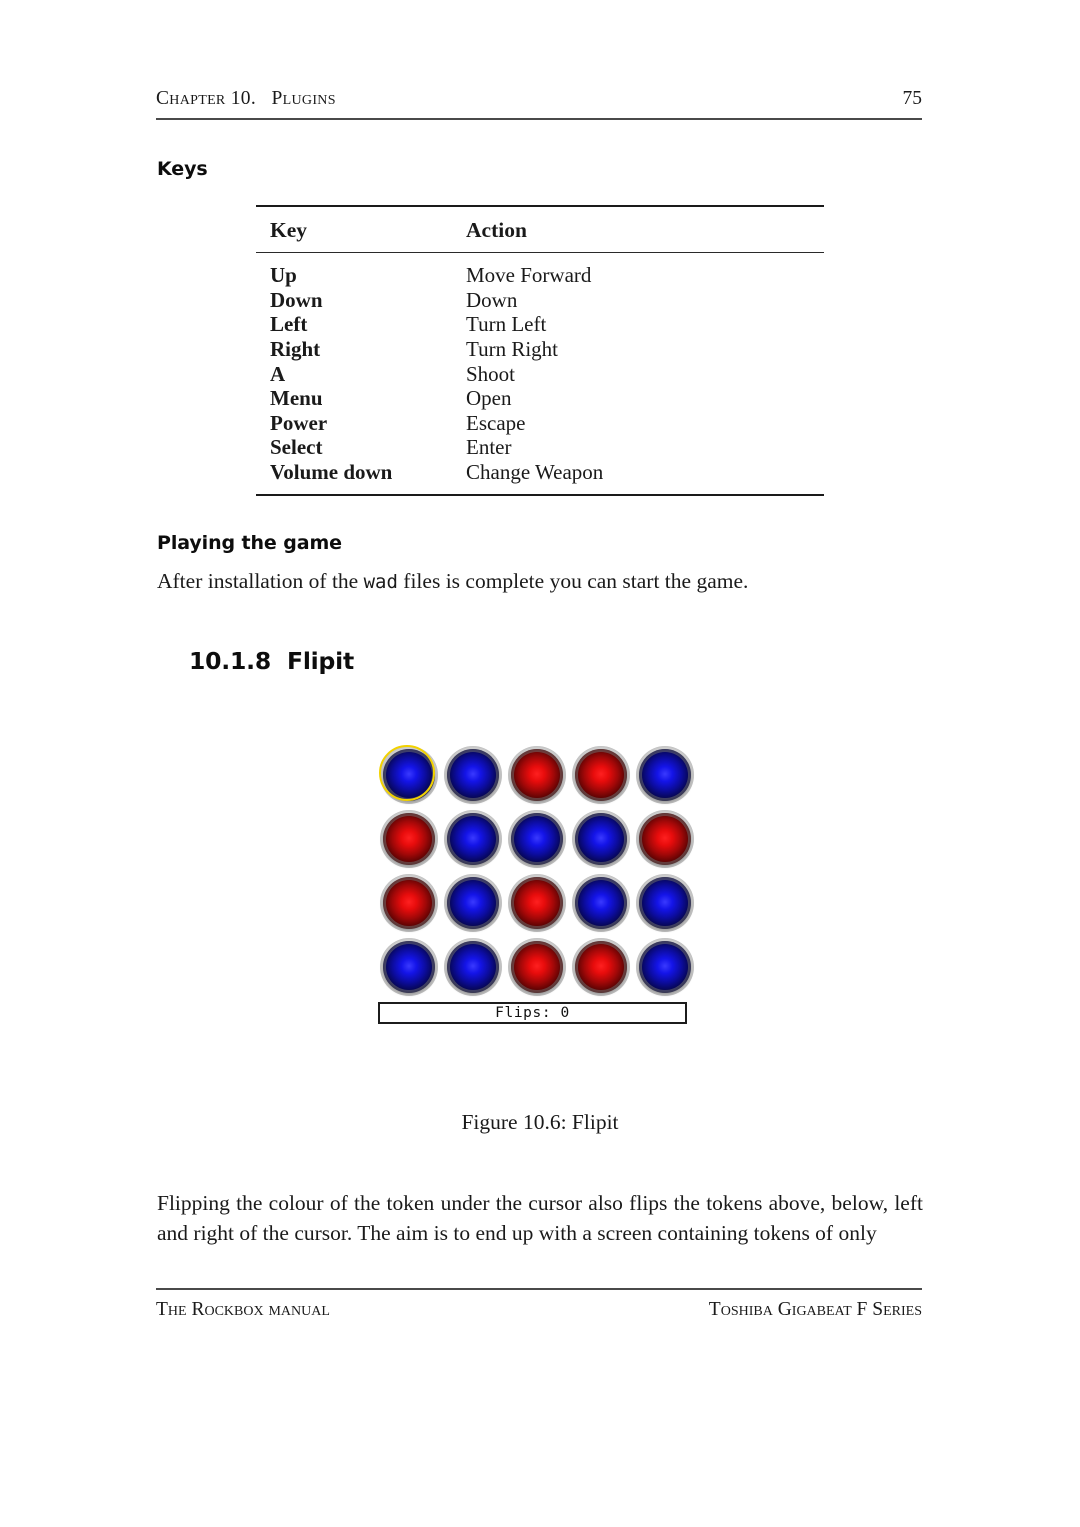 The image size is (1080, 1527). I want to click on table-row: A Shoot, so click(540, 374).